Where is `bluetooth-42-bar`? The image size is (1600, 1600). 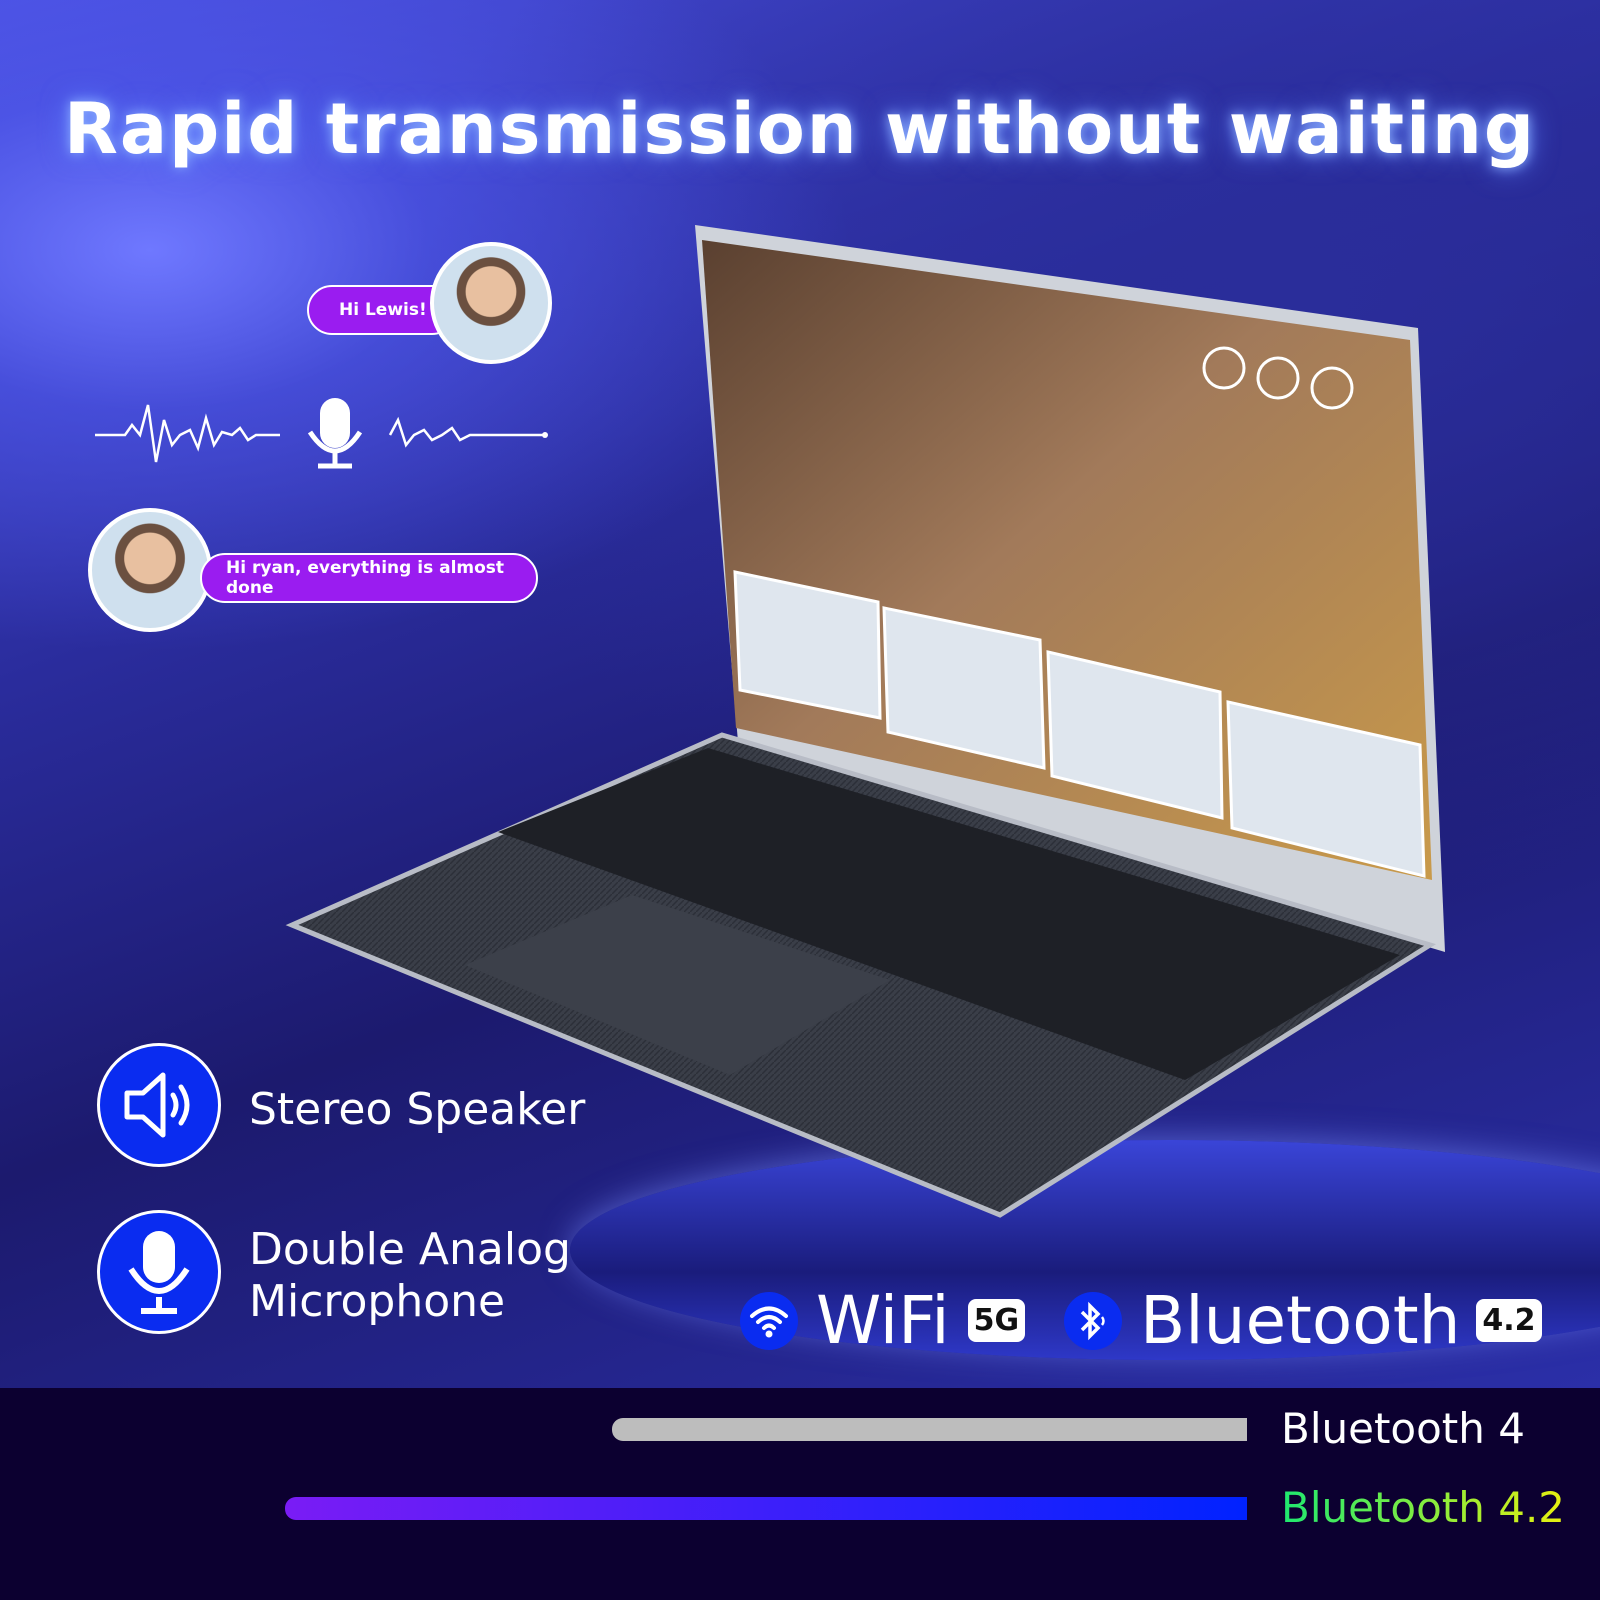 bluetooth-42-bar is located at coordinates (766, 1508).